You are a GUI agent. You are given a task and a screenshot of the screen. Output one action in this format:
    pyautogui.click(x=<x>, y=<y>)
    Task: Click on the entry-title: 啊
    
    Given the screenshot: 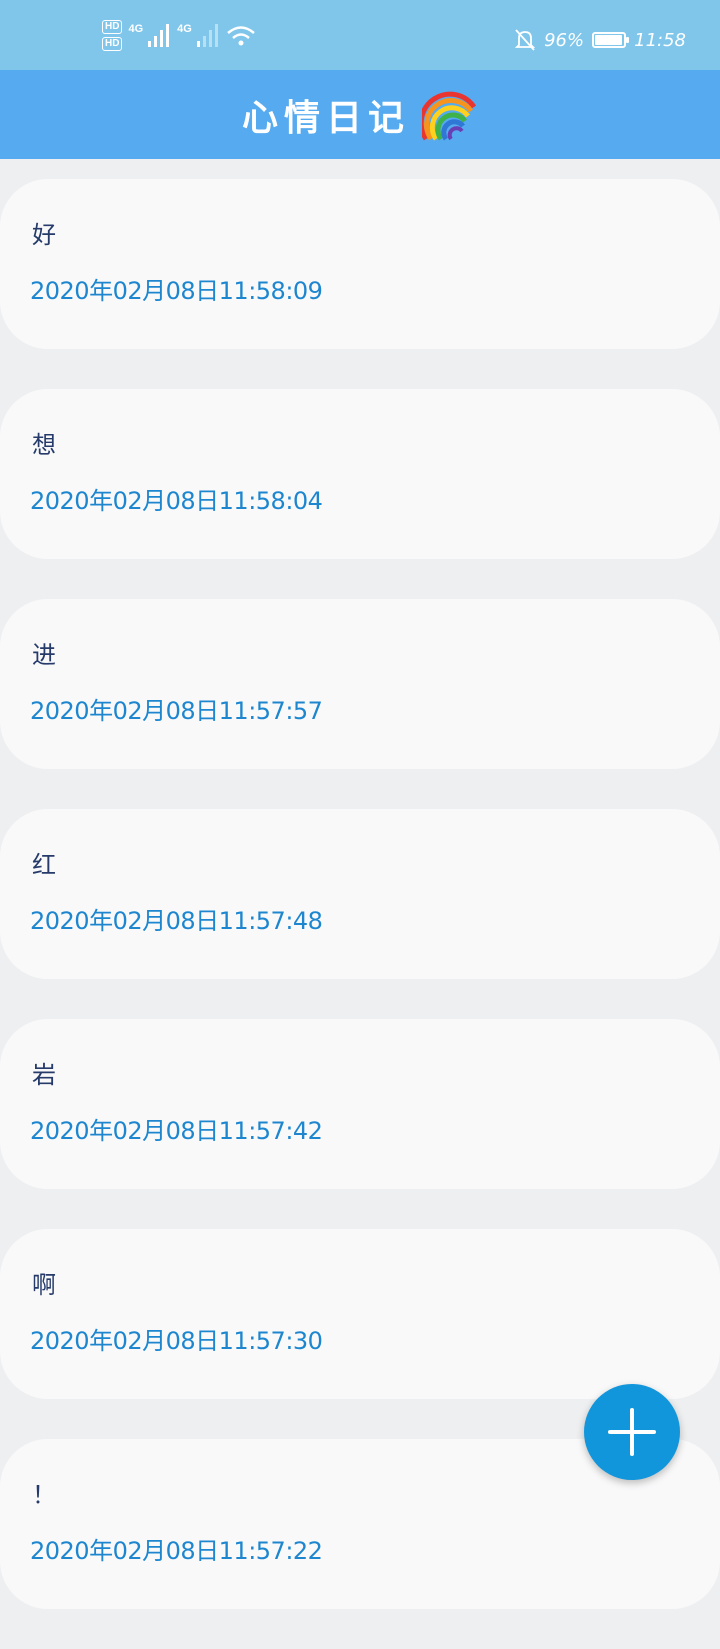 What is the action you would take?
    pyautogui.click(x=44, y=1285)
    